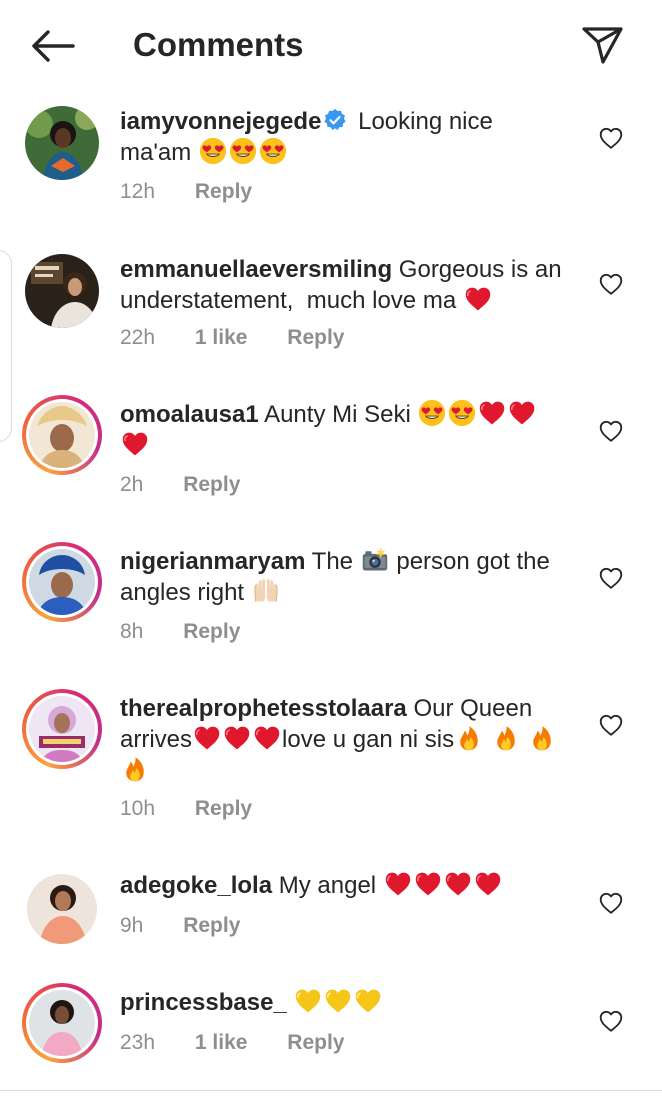 This screenshot has width=662, height=1113. I want to click on comment-meta: 12h Reply, so click(186, 192).